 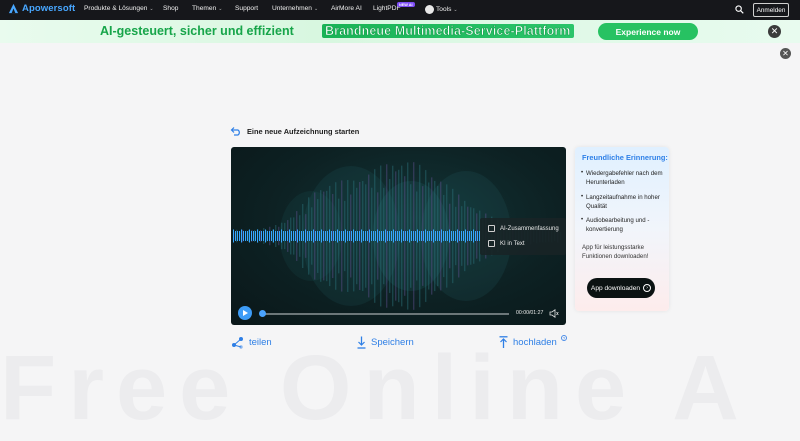 What do you see at coordinates (648, 31) in the screenshot?
I see `experience-now-button: Experience now` at bounding box center [648, 31].